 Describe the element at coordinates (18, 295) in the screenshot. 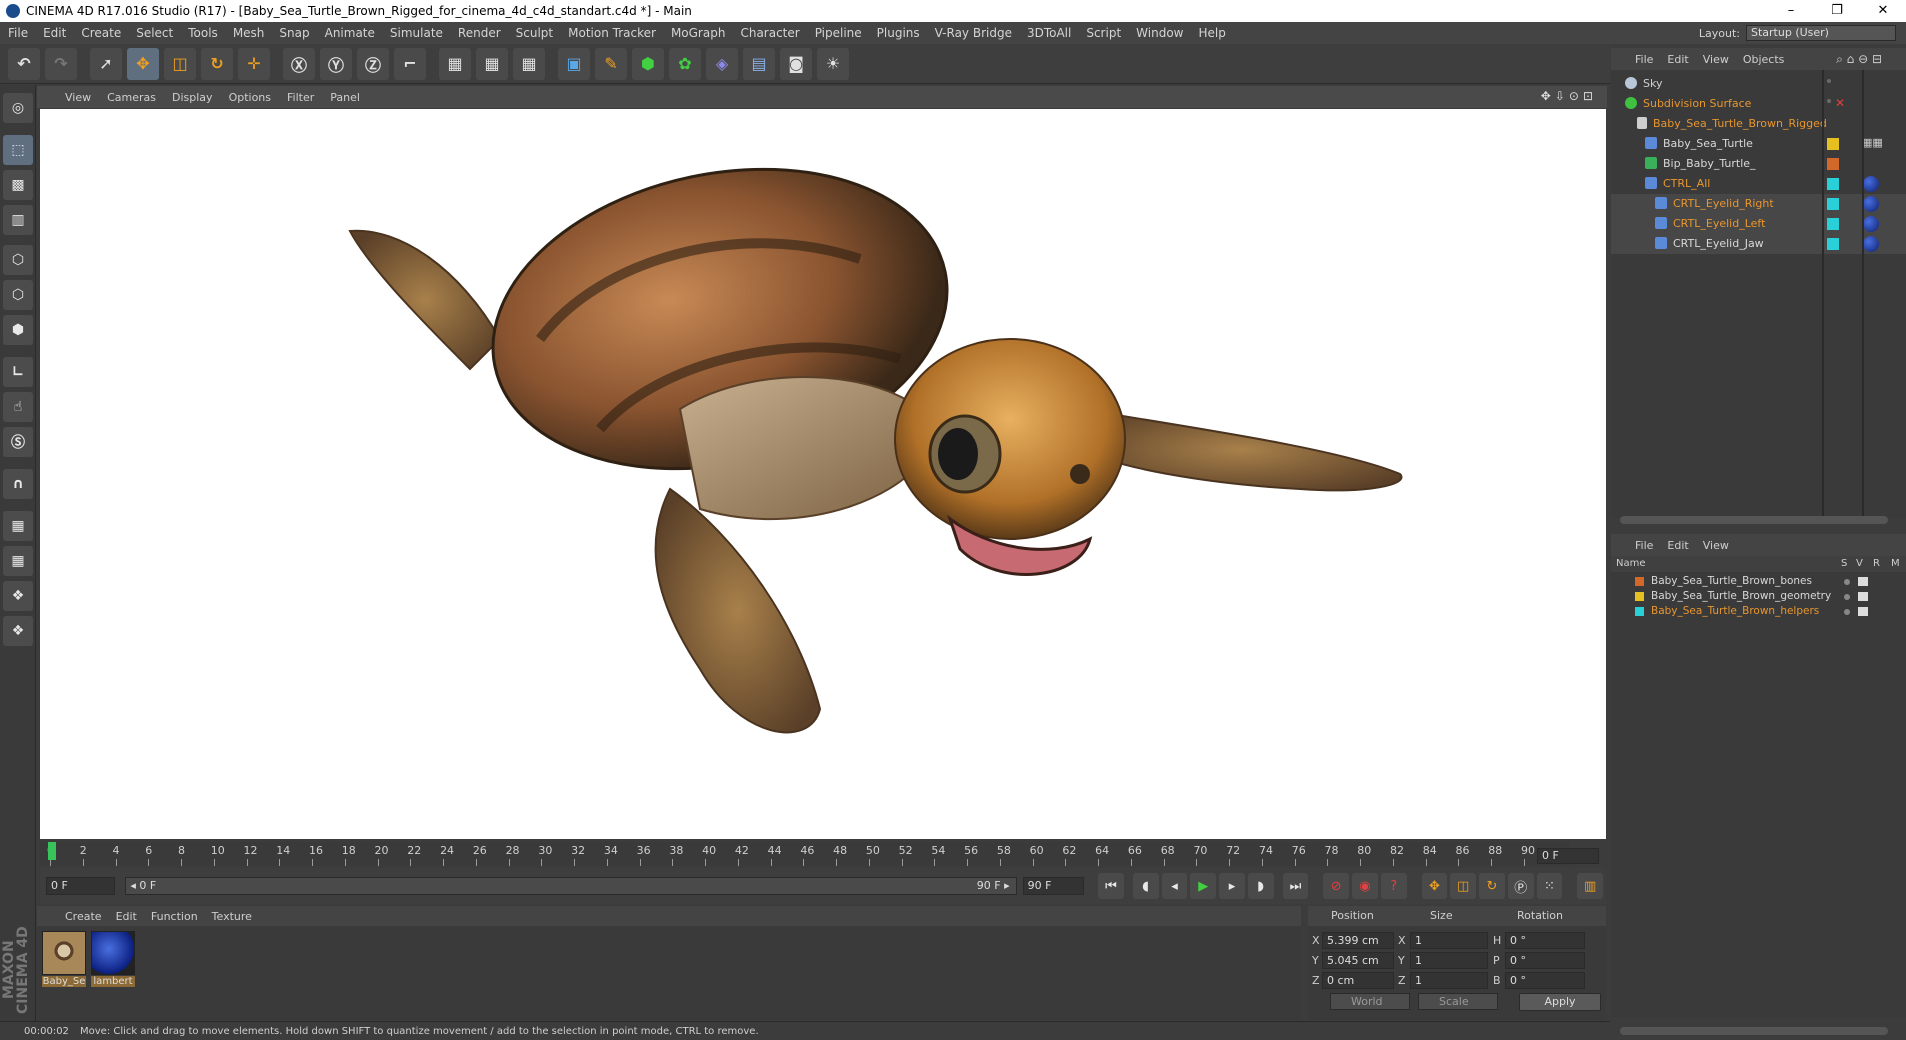

I see `edges-mode-icon: ⬡` at that location.